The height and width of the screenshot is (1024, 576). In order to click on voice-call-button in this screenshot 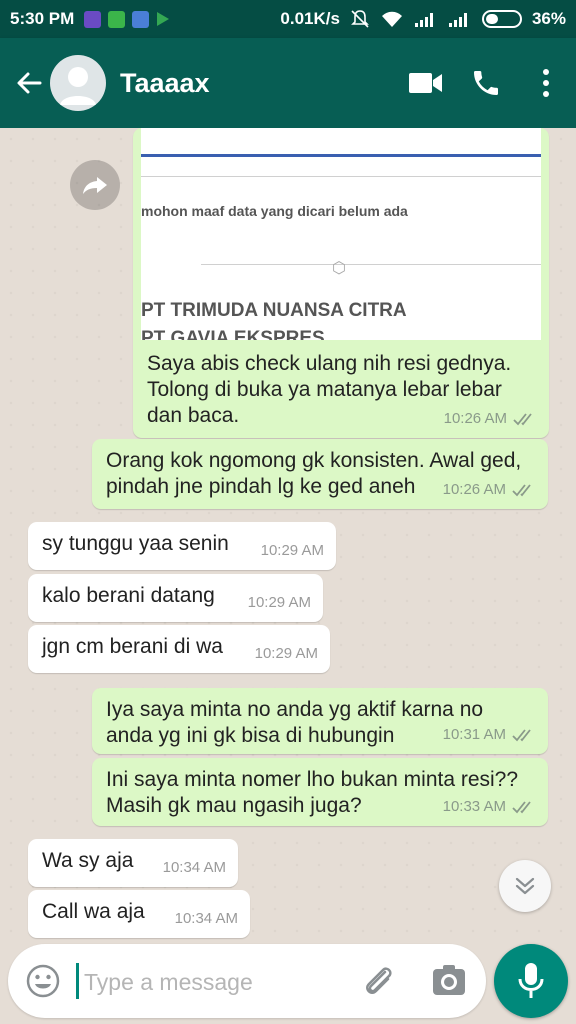, I will do `click(486, 83)`.